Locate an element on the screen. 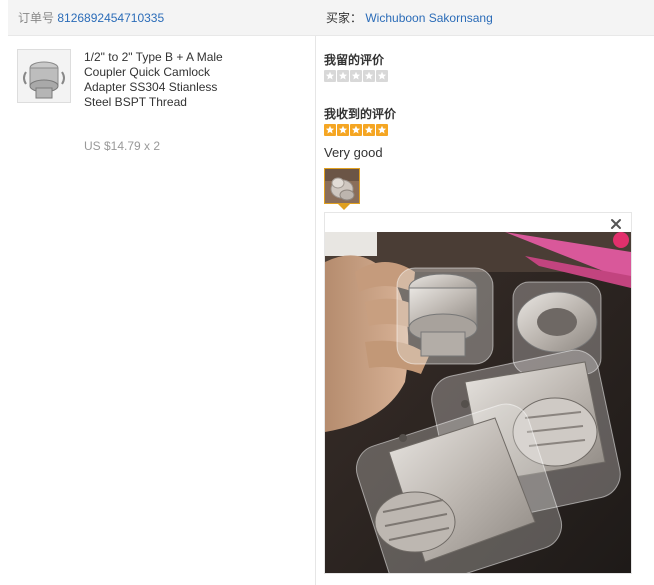  product-thumbnail is located at coordinates (44, 76).